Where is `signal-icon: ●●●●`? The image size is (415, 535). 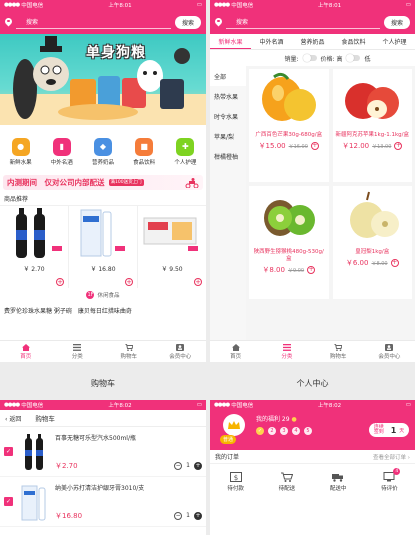
signal-icon: ●●●● is located at coordinates (12, 5).